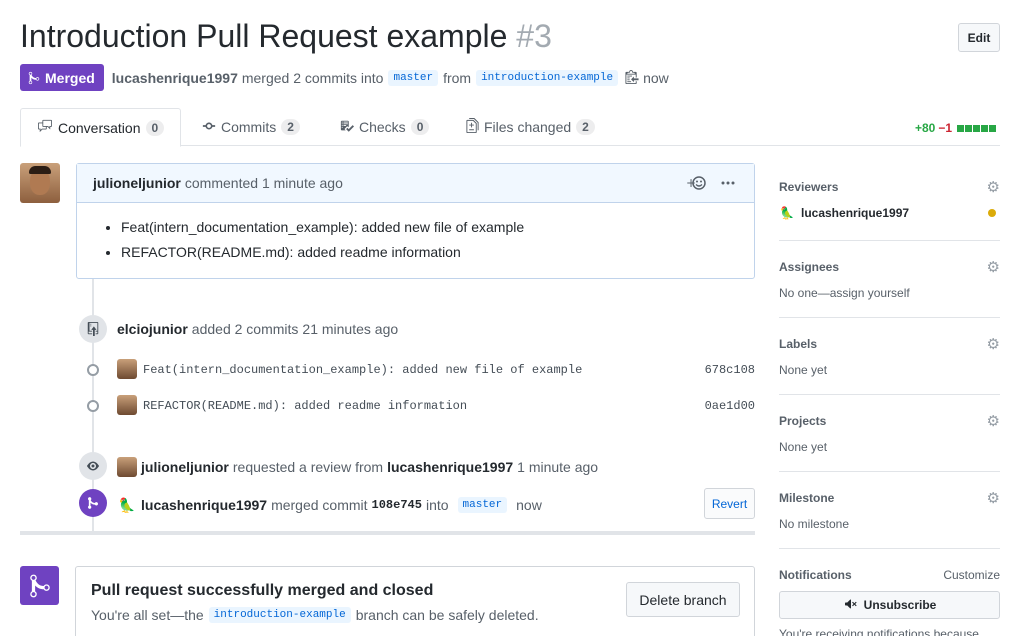  Describe the element at coordinates (632, 78) in the screenshot. I see `clippy-icon` at that location.